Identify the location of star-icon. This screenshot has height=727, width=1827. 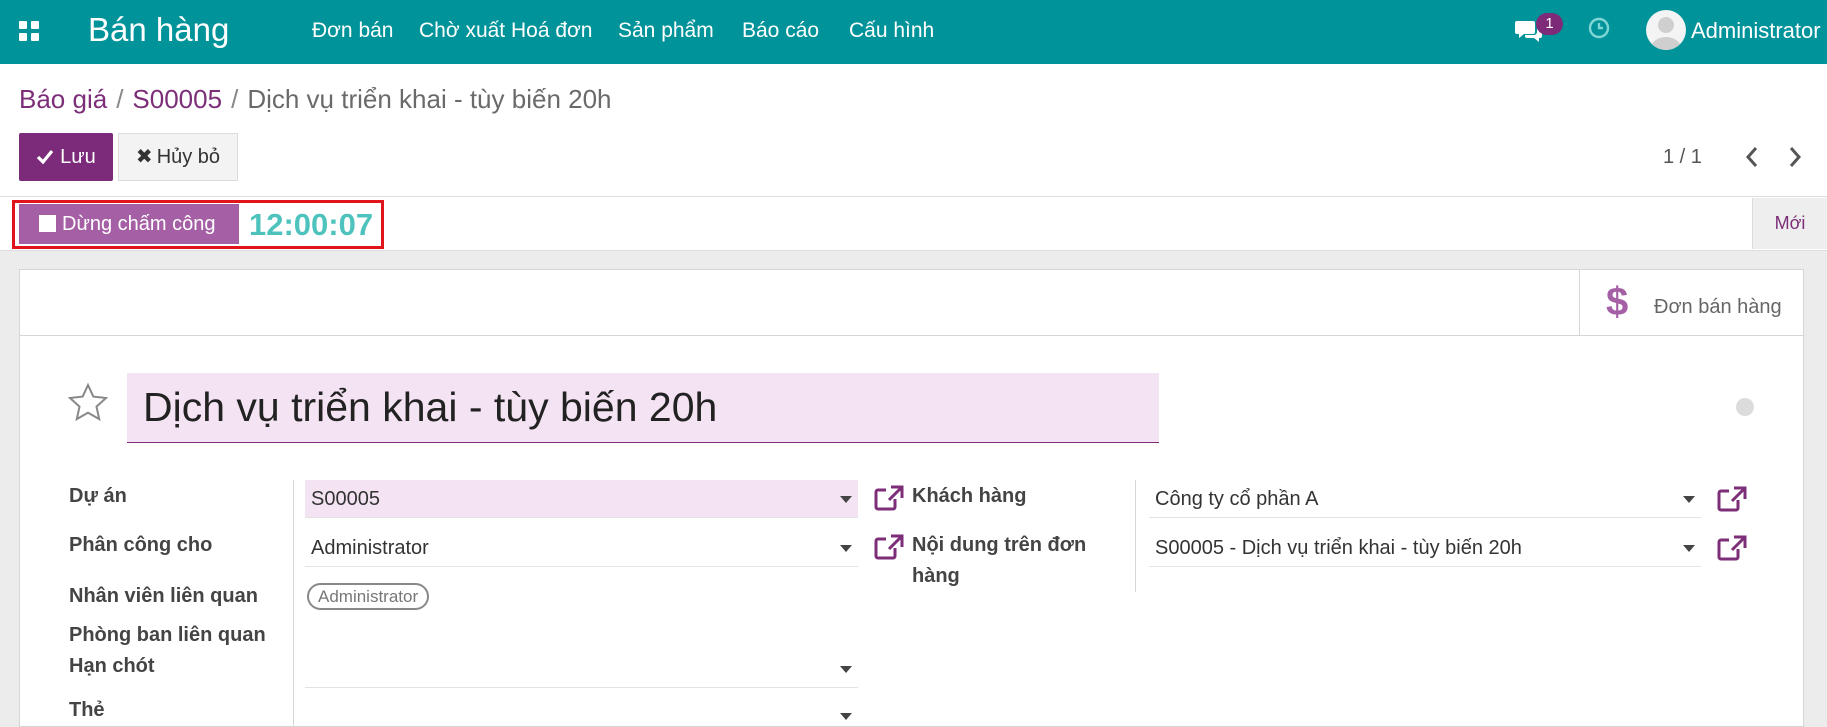
(88, 403).